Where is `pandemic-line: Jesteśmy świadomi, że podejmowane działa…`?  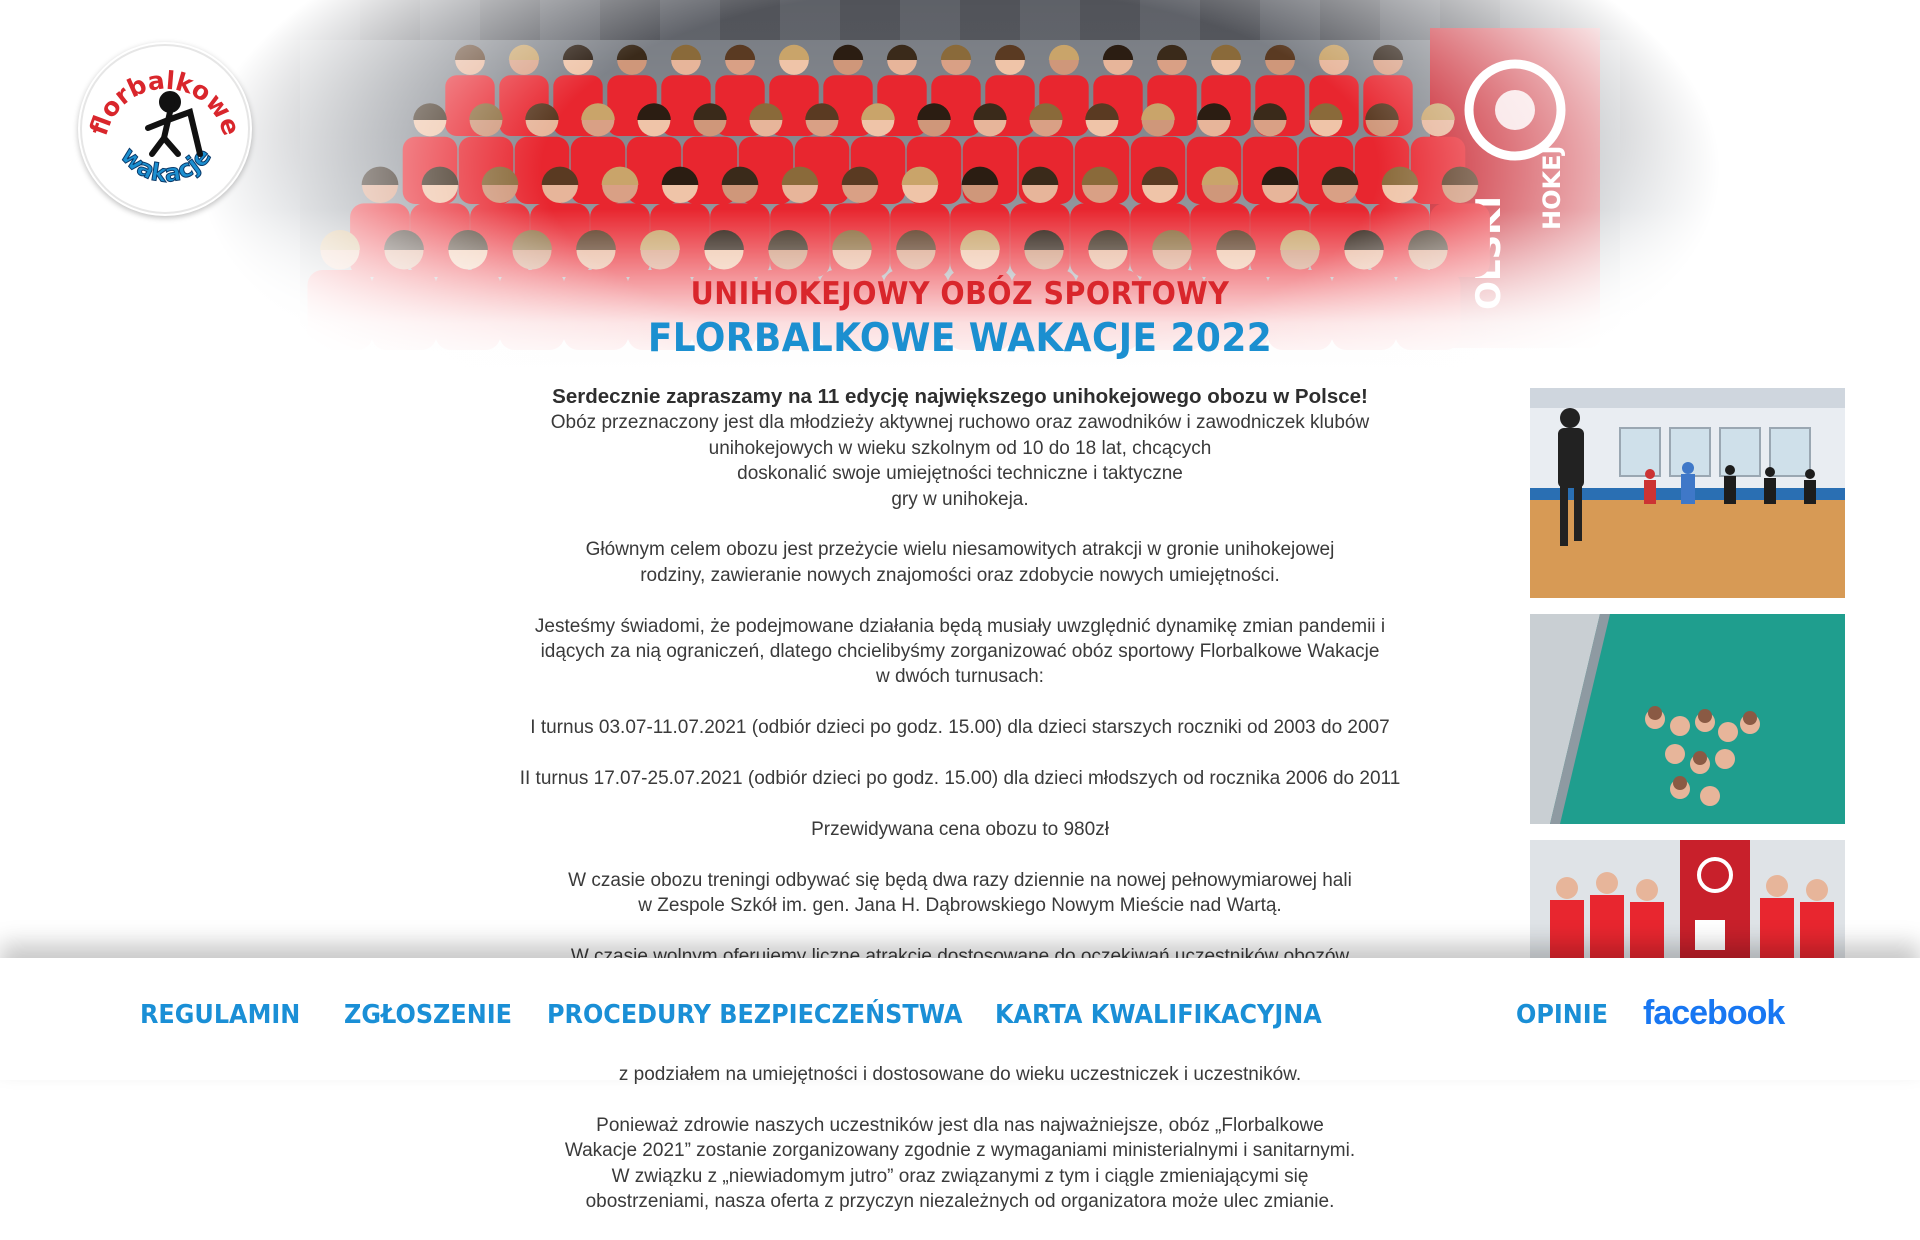 pandemic-line: Jesteśmy świadomi, że podejmowane działa… is located at coordinates (960, 626).